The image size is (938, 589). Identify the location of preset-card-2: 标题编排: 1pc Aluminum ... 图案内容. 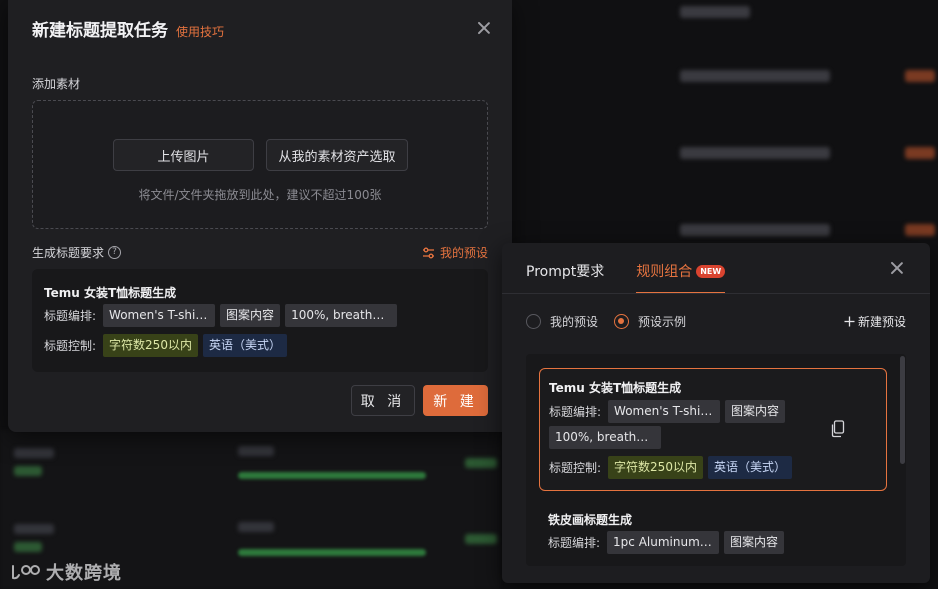
(666, 542).